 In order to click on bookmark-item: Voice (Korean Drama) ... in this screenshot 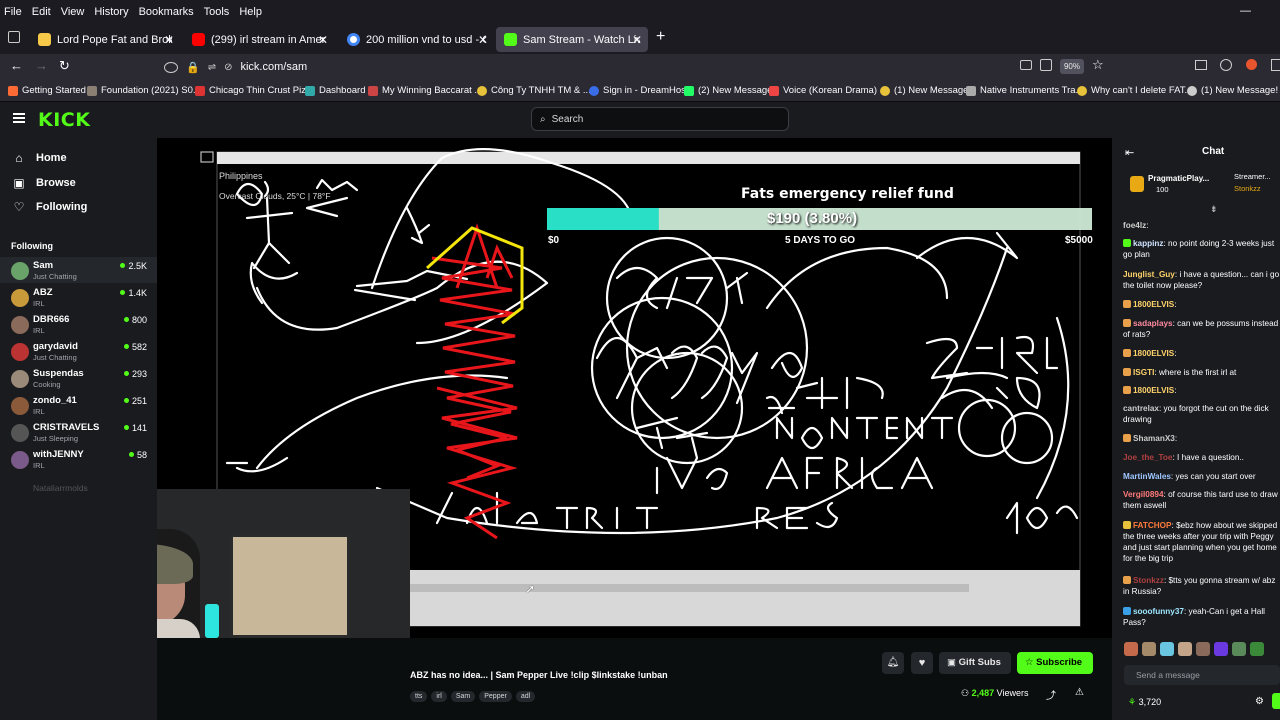, I will do `click(828, 90)`.